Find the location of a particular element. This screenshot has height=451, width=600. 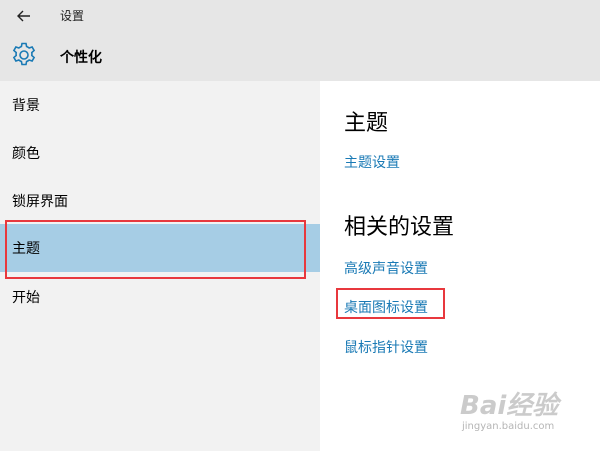

sidebar-item-start: 开始 is located at coordinates (160, 297).